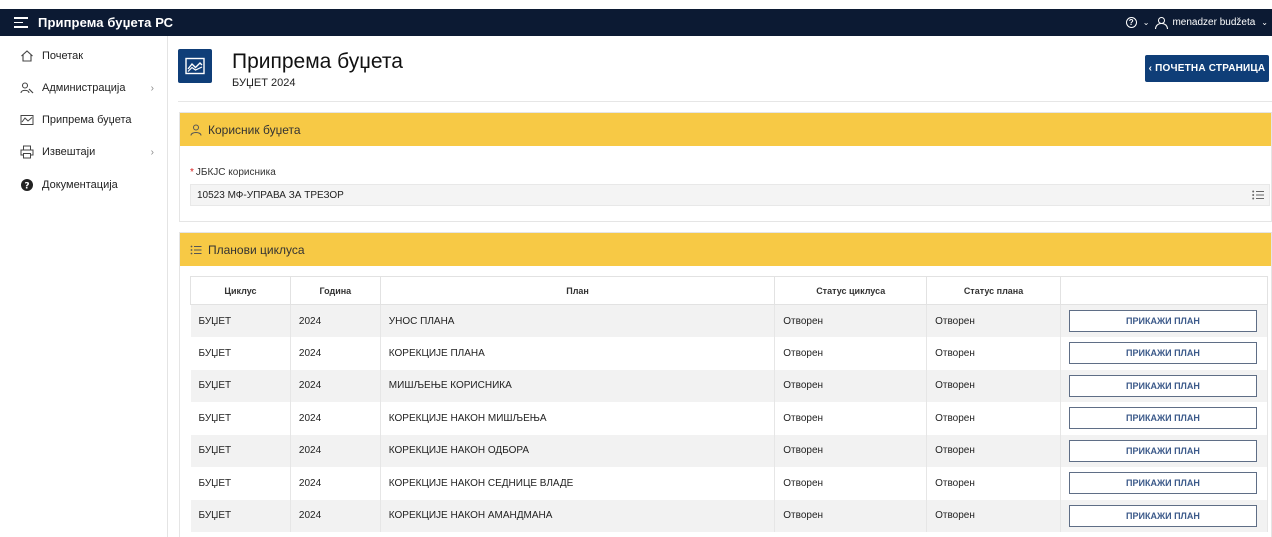 The image size is (1272, 537). What do you see at coordinates (578, 385) in the screenshot?
I see `cell-plan: МИШЉЕЊЕ КОРИСНИКА` at bounding box center [578, 385].